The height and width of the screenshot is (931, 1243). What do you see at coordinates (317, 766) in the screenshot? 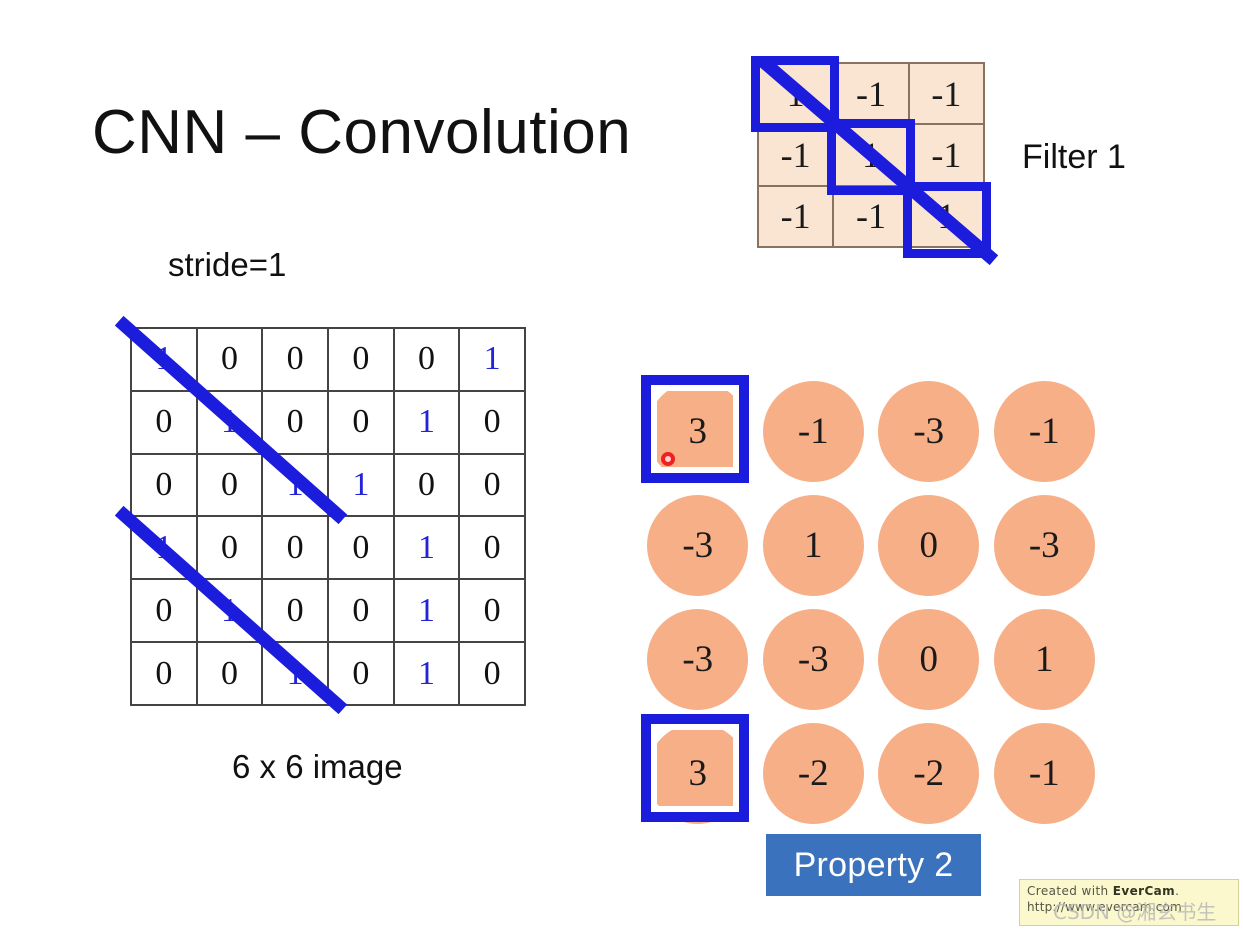
I see `image-caption: 6 x 6 image` at bounding box center [317, 766].